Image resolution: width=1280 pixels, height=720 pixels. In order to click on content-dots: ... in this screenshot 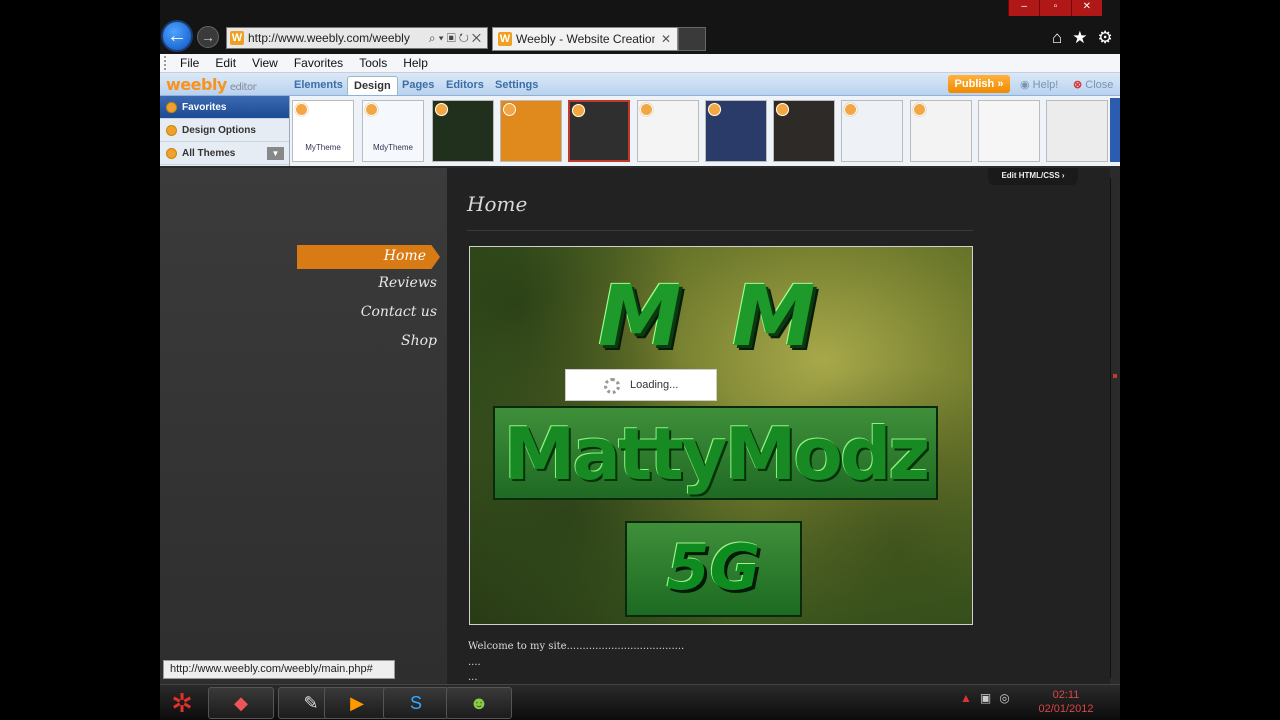, I will do `click(473, 677)`.